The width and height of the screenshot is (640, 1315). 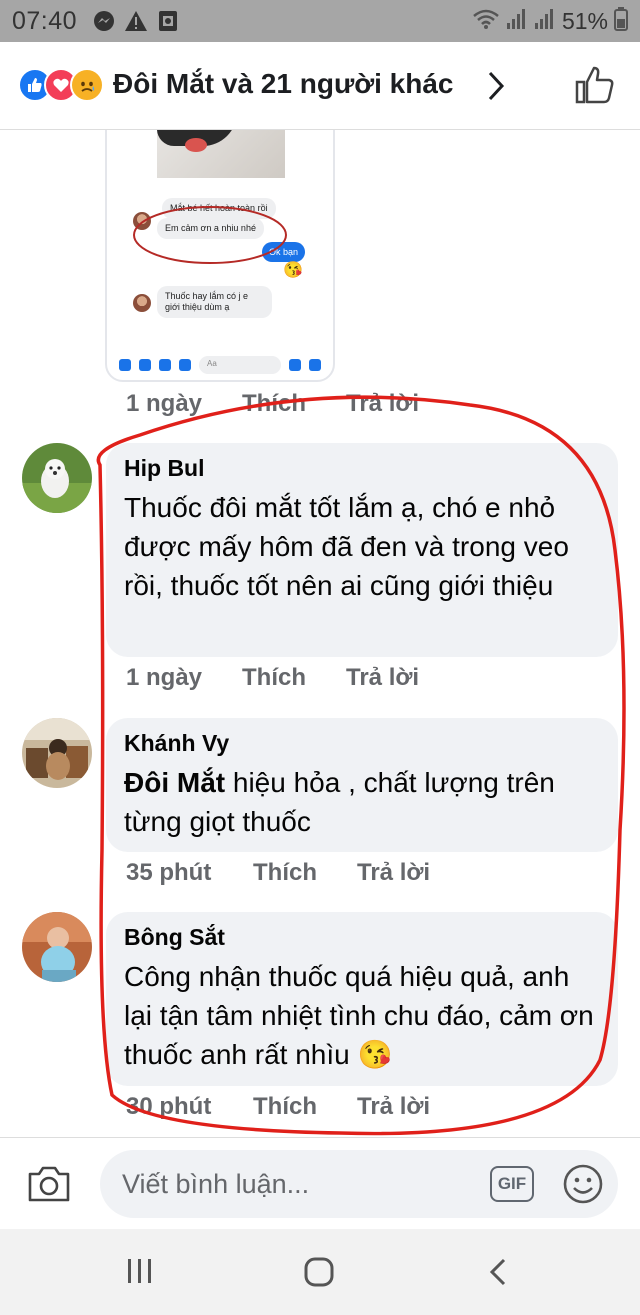 What do you see at coordinates (87, 85) in the screenshot?
I see `sad-reaction-icon` at bounding box center [87, 85].